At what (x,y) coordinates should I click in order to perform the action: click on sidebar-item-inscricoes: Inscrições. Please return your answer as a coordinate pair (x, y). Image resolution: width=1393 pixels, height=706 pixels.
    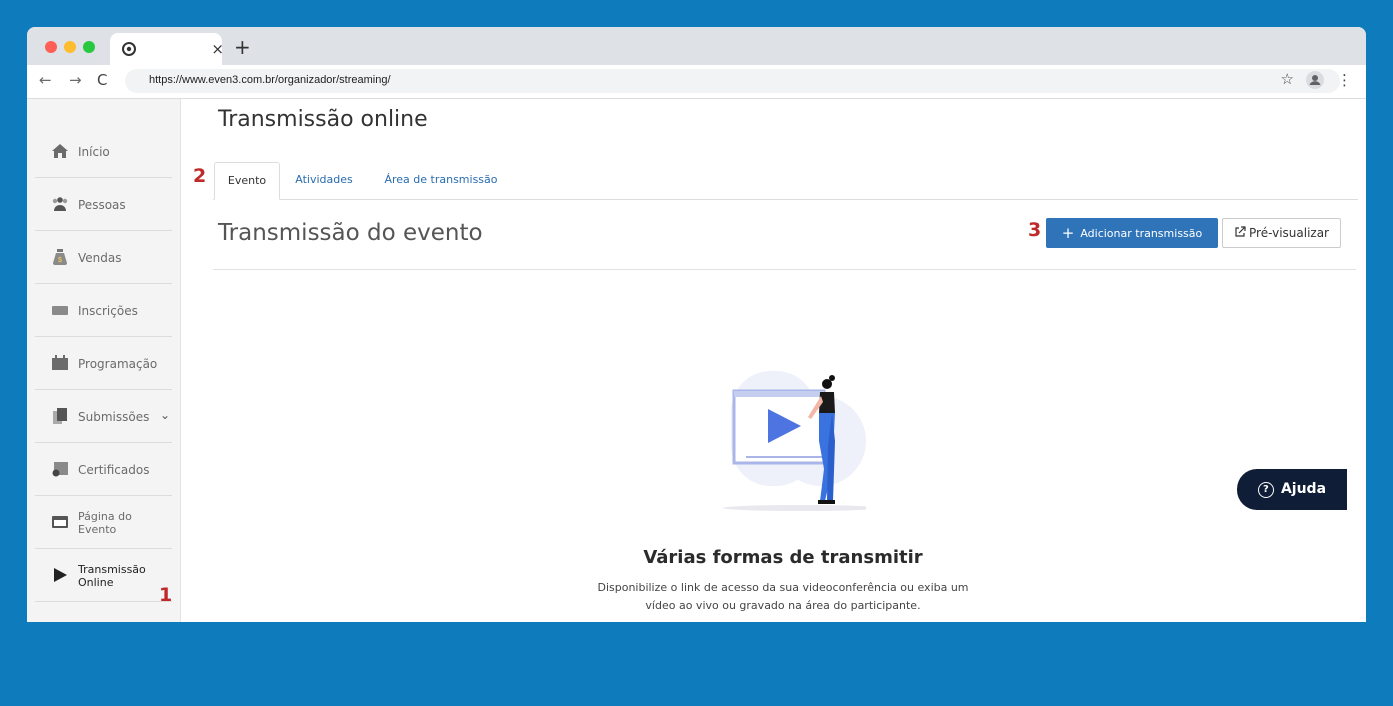
    Looking at the image, I should click on (103, 310).